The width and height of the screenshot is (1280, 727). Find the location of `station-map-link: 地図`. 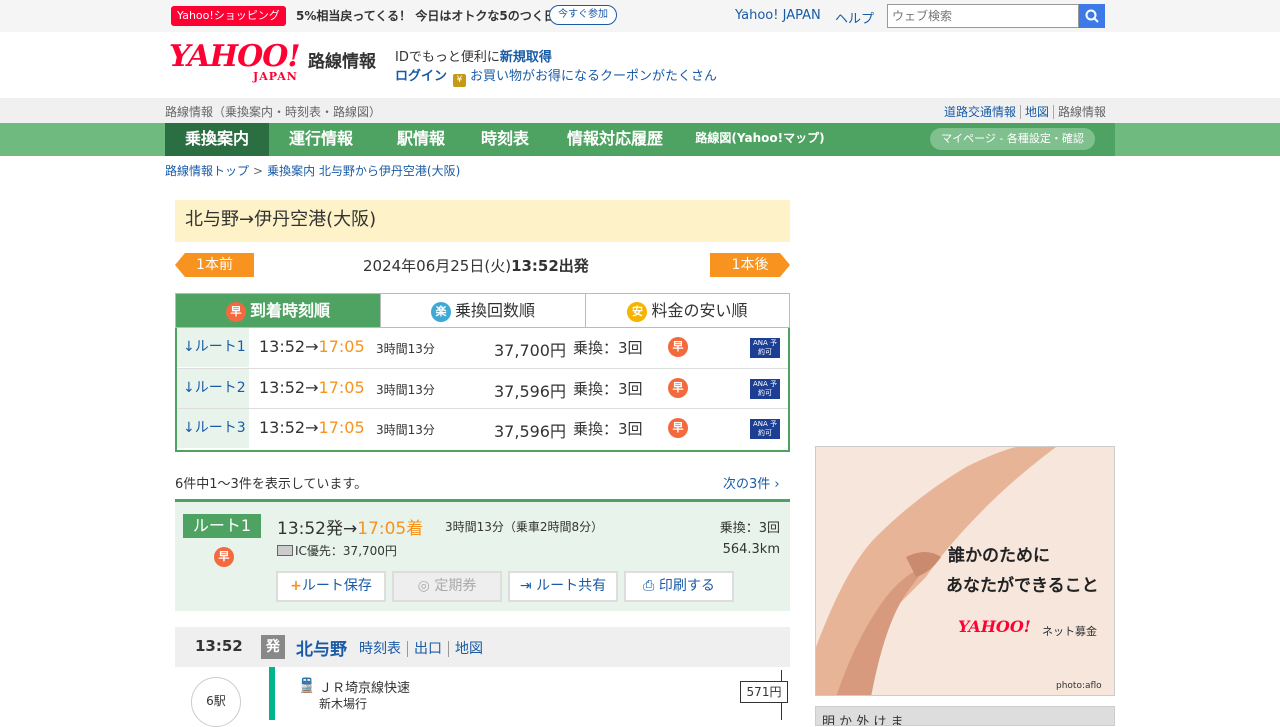

station-map-link: 地図 is located at coordinates (468, 649).